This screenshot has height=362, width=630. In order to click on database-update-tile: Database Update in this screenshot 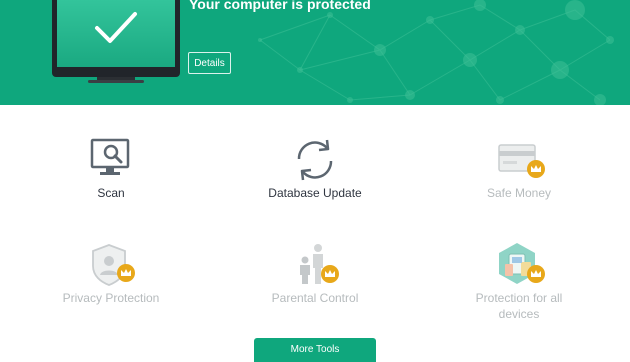, I will do `click(315, 169)`.